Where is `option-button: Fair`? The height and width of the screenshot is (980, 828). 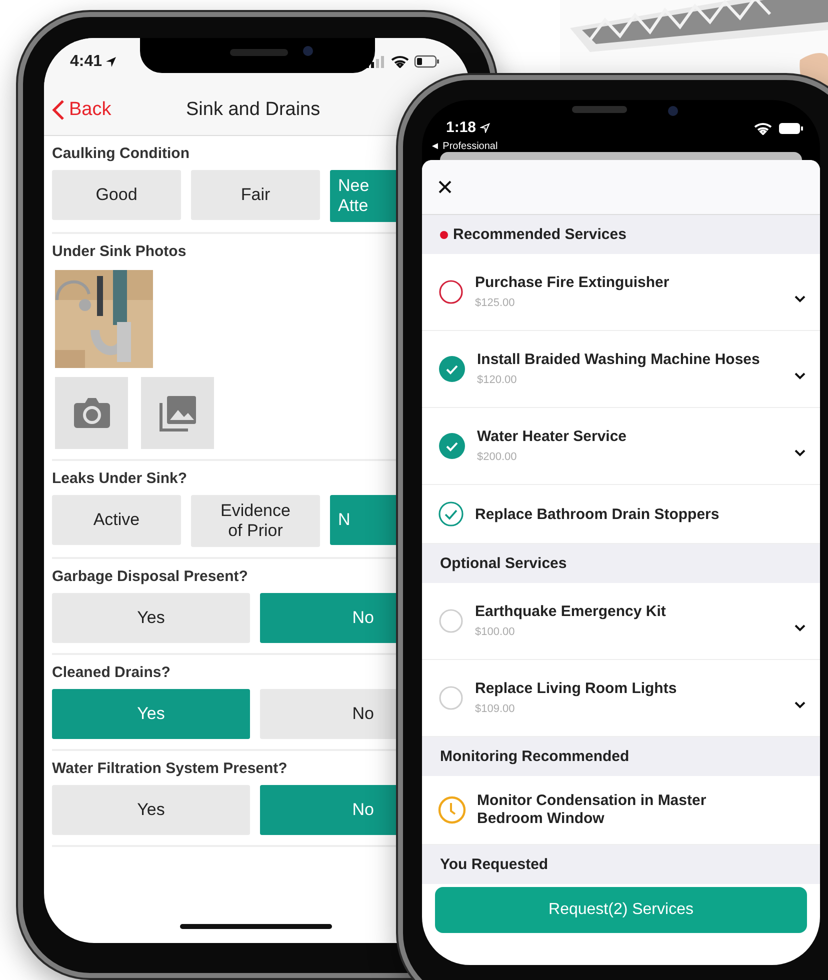
option-button: Fair is located at coordinates (255, 195).